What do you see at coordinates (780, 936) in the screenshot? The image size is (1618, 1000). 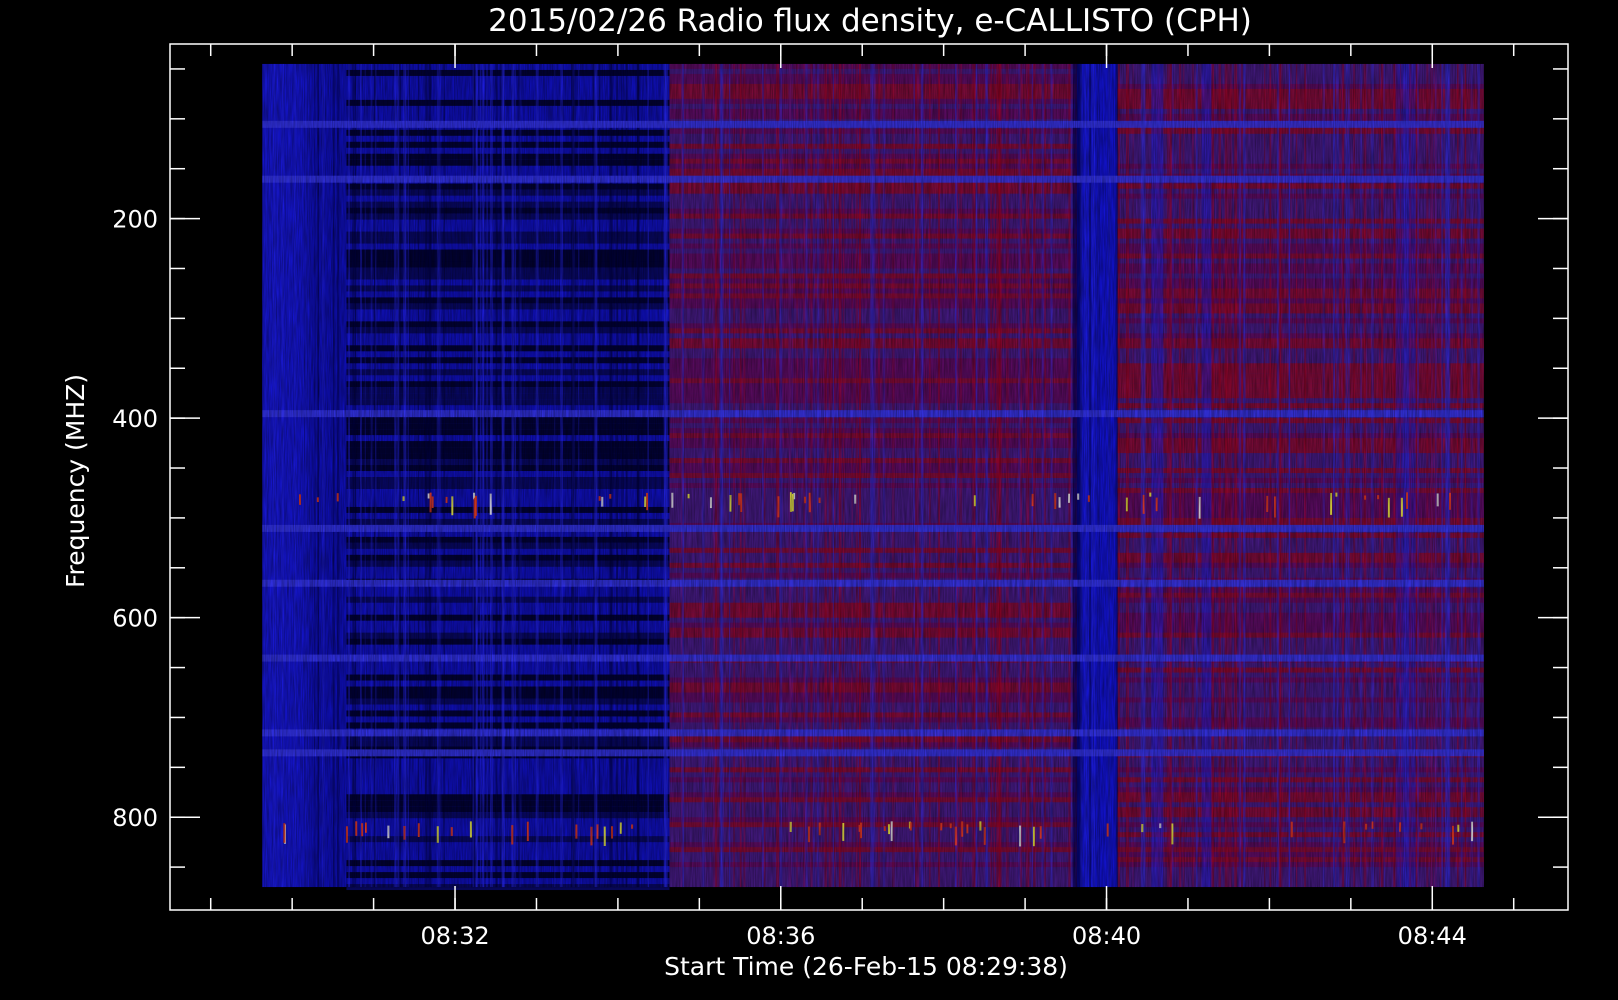 I see `x-tick-label: 08:36` at bounding box center [780, 936].